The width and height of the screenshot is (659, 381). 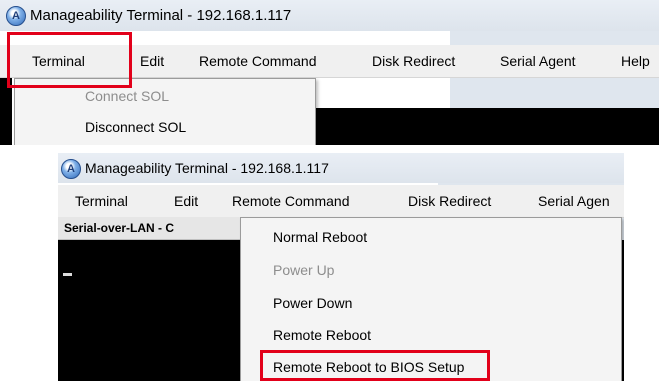 I want to click on menu-item-power-down: Power Down, so click(x=431, y=303).